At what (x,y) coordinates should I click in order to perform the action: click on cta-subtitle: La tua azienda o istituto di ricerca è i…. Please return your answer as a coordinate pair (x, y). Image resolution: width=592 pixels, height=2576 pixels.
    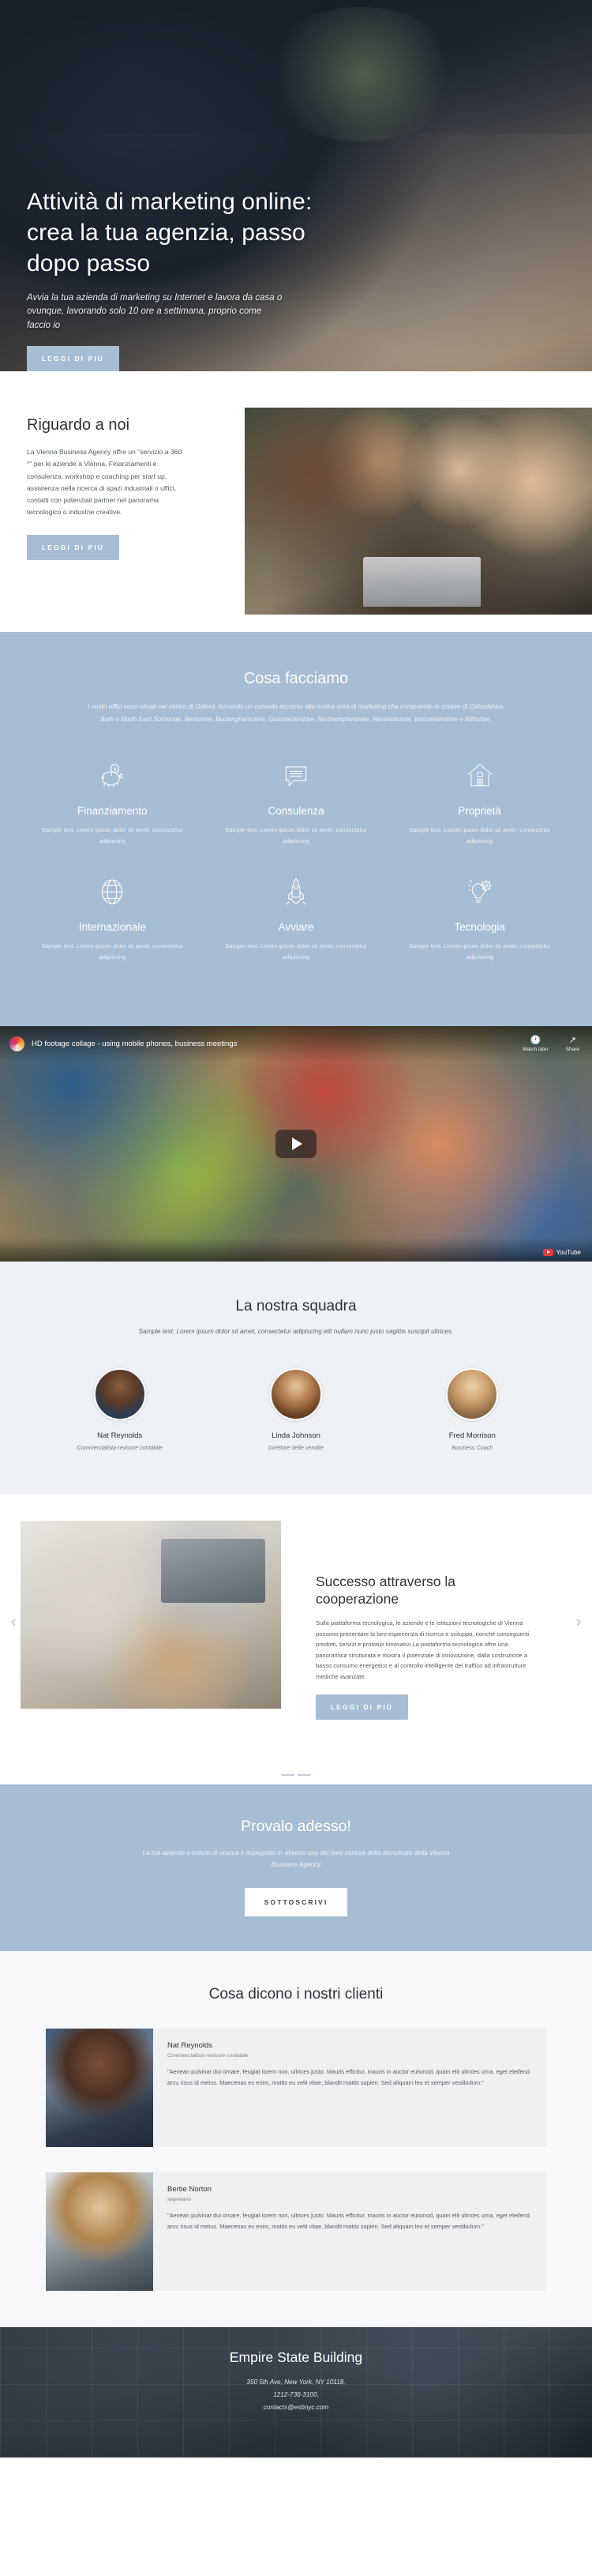
    Looking at the image, I should click on (296, 1859).